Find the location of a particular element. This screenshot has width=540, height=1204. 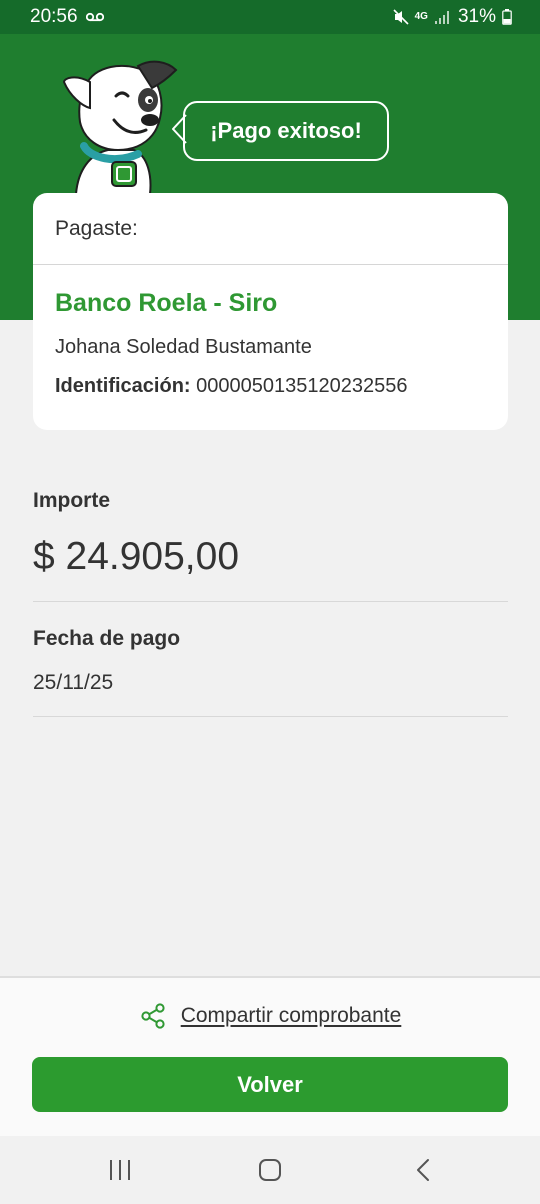

bank-name: Banco Roela - Siro is located at coordinates (166, 303).